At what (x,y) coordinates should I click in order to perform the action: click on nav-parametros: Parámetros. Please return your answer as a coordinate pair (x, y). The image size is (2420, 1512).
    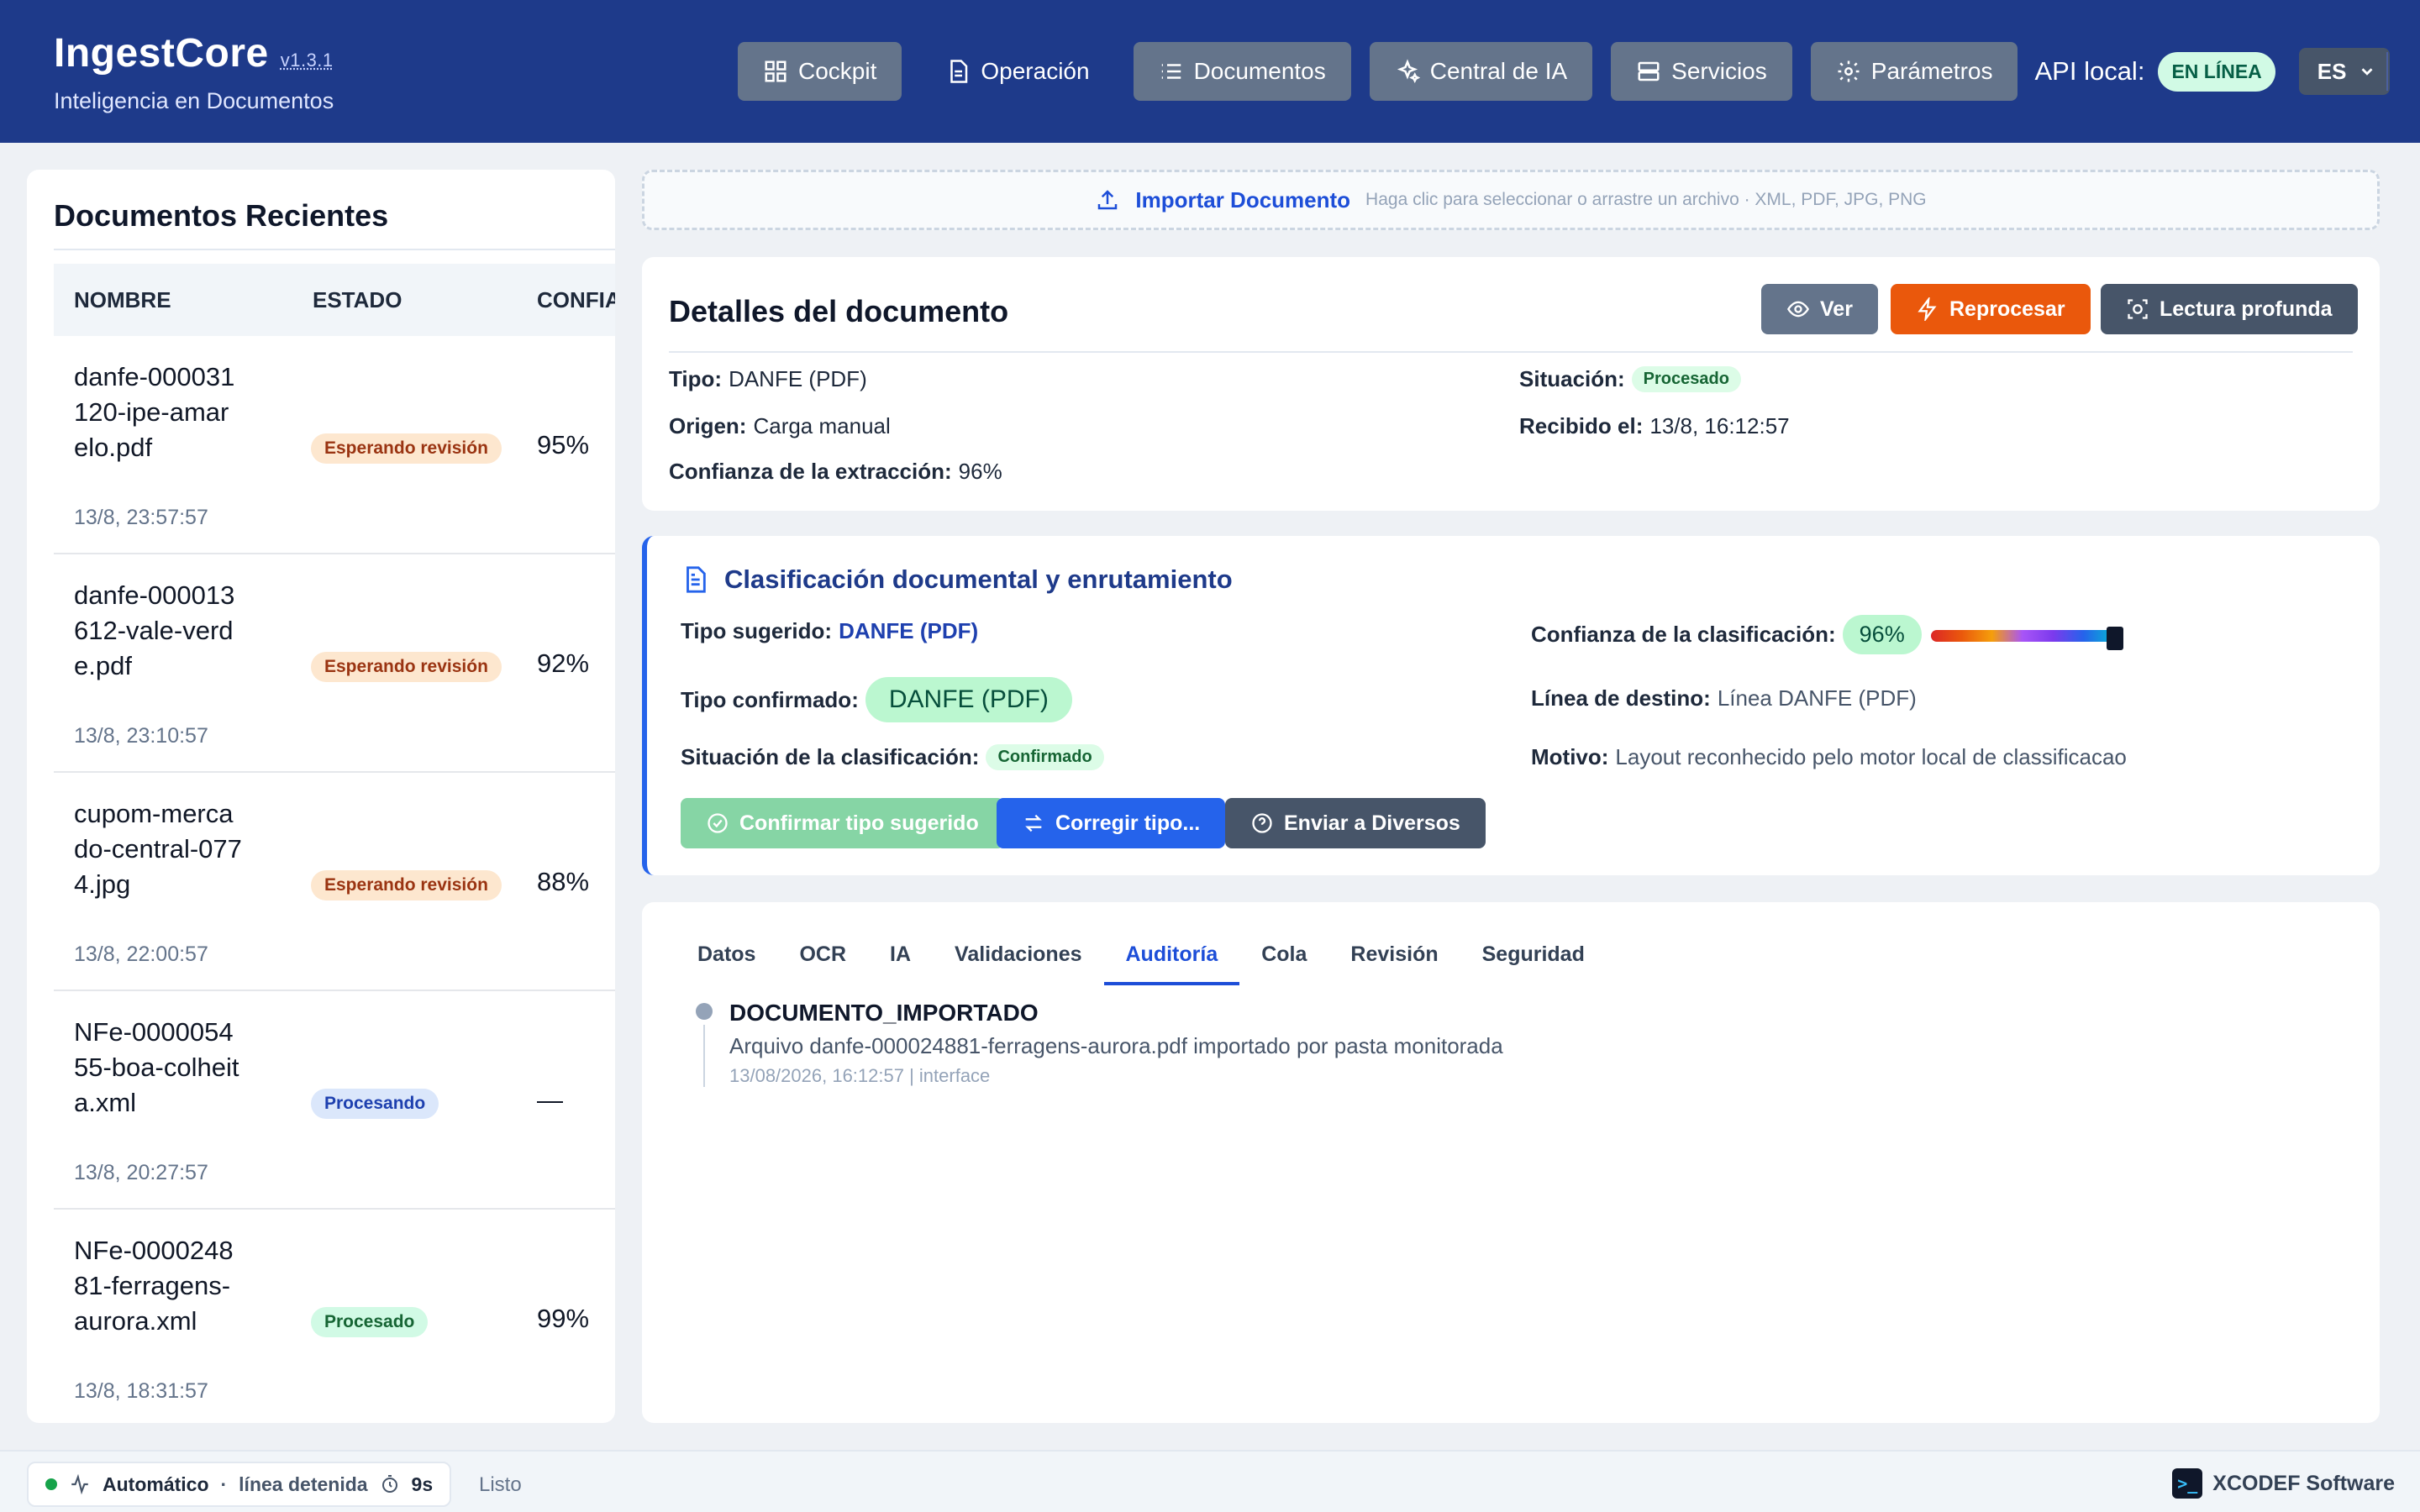
    Looking at the image, I should click on (1914, 71).